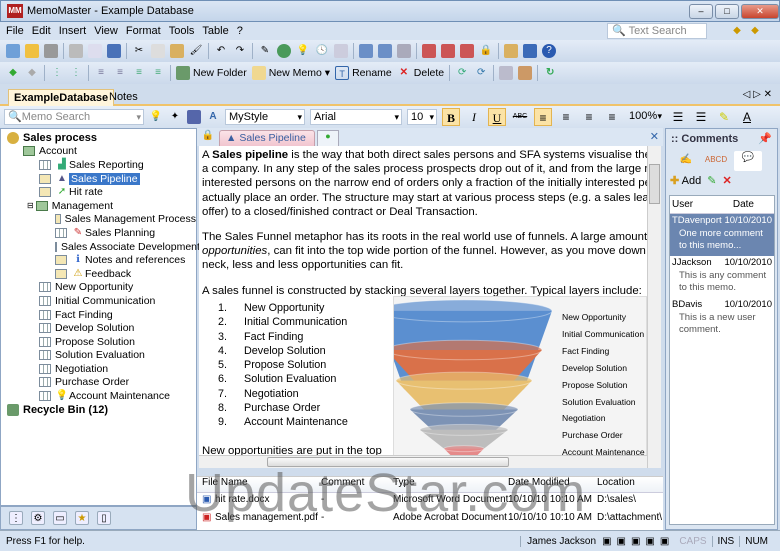 The width and height of the screenshot is (780, 551). Describe the element at coordinates (32, 73) in the screenshot. I see `forward-icon: ◆` at that location.